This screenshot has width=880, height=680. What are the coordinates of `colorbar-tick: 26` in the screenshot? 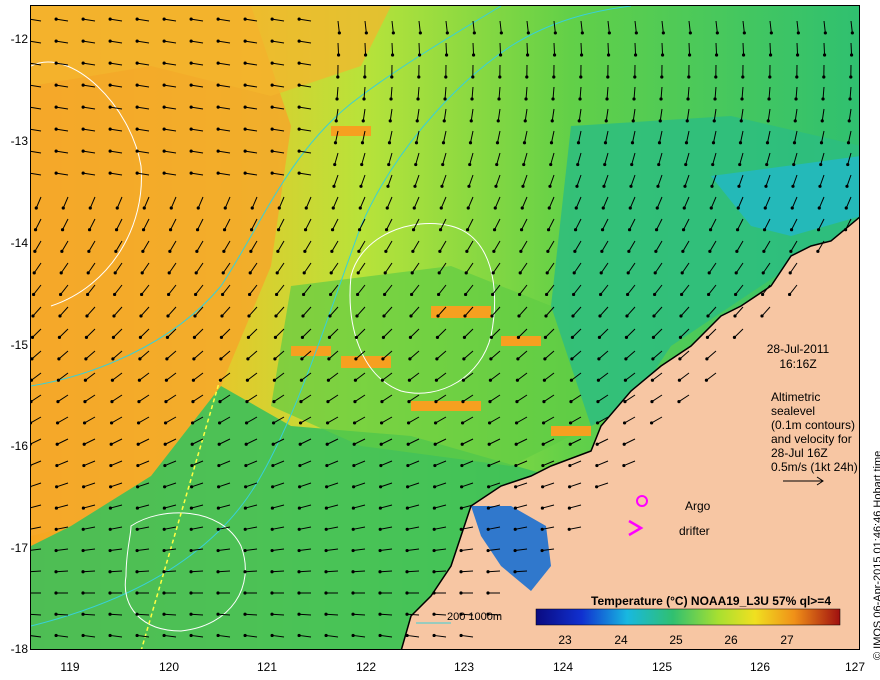 It's located at (731, 640).